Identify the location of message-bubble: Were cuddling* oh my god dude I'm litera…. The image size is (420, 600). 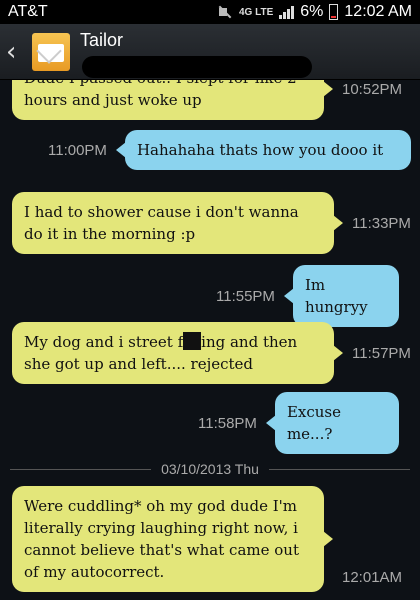
(172, 539).